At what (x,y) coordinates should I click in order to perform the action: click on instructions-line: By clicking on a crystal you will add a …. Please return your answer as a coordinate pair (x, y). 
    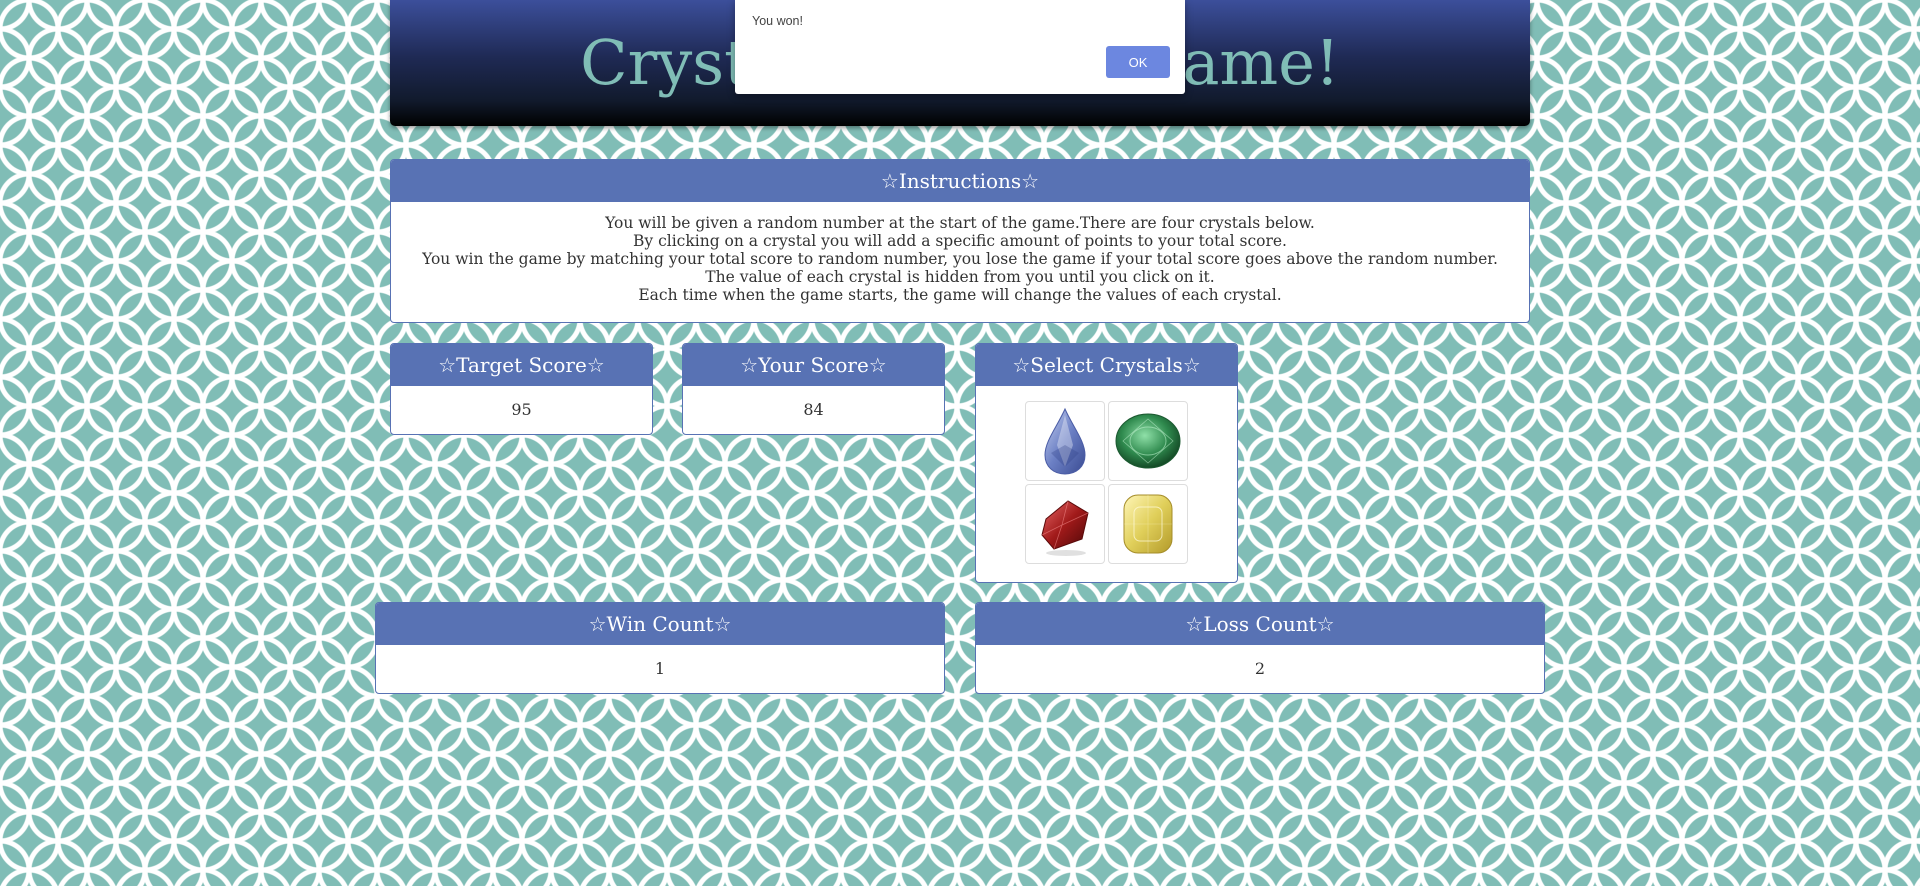
    Looking at the image, I should click on (960, 241).